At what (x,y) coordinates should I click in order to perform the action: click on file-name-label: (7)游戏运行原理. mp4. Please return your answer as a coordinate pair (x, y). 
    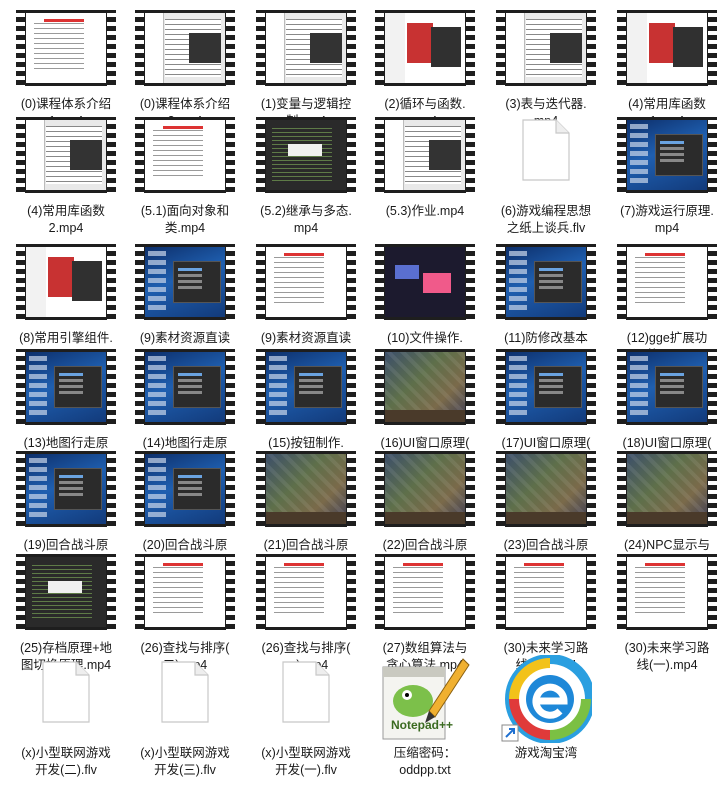
    Looking at the image, I should click on (667, 219).